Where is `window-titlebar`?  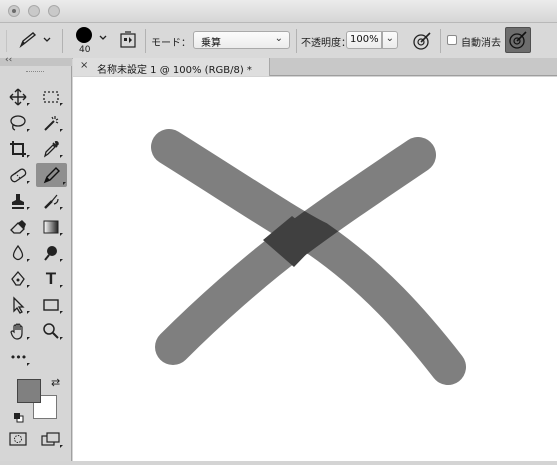
window-titlebar is located at coordinates (278, 11).